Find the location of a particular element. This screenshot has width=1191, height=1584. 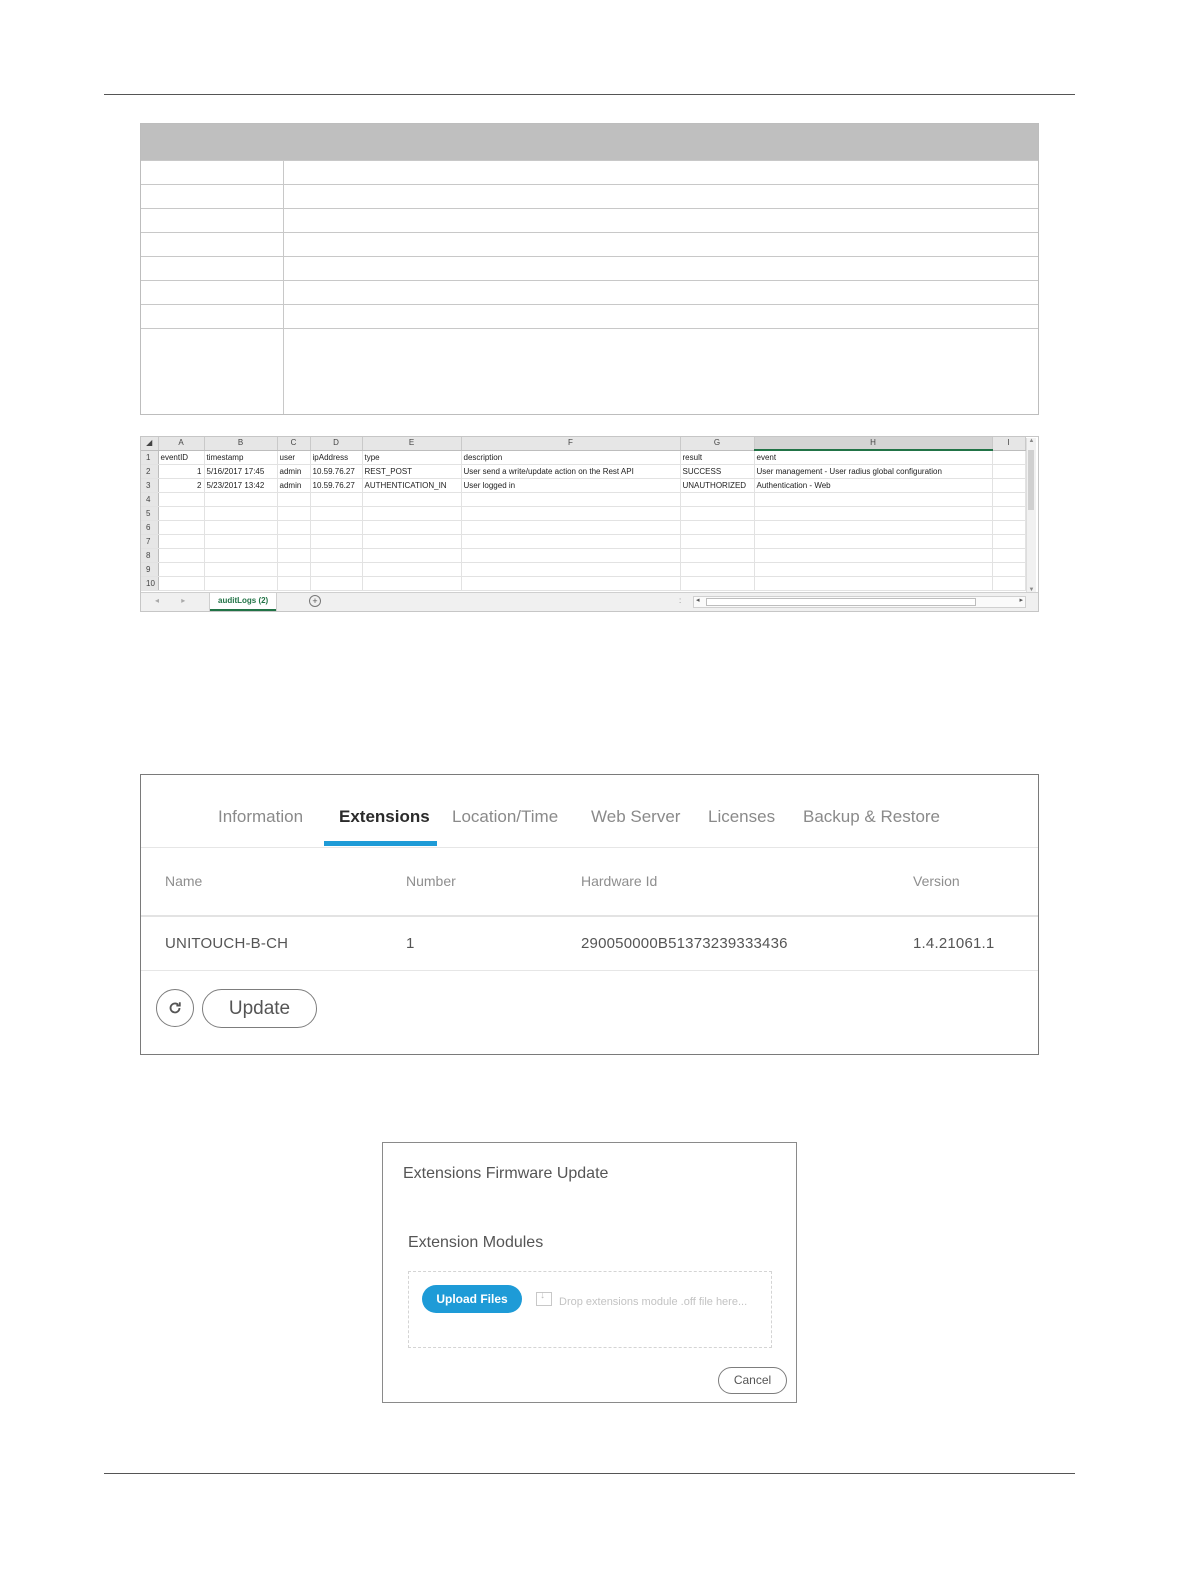

sheet-cell: AUTHENTICATION_IN is located at coordinates (412, 485).